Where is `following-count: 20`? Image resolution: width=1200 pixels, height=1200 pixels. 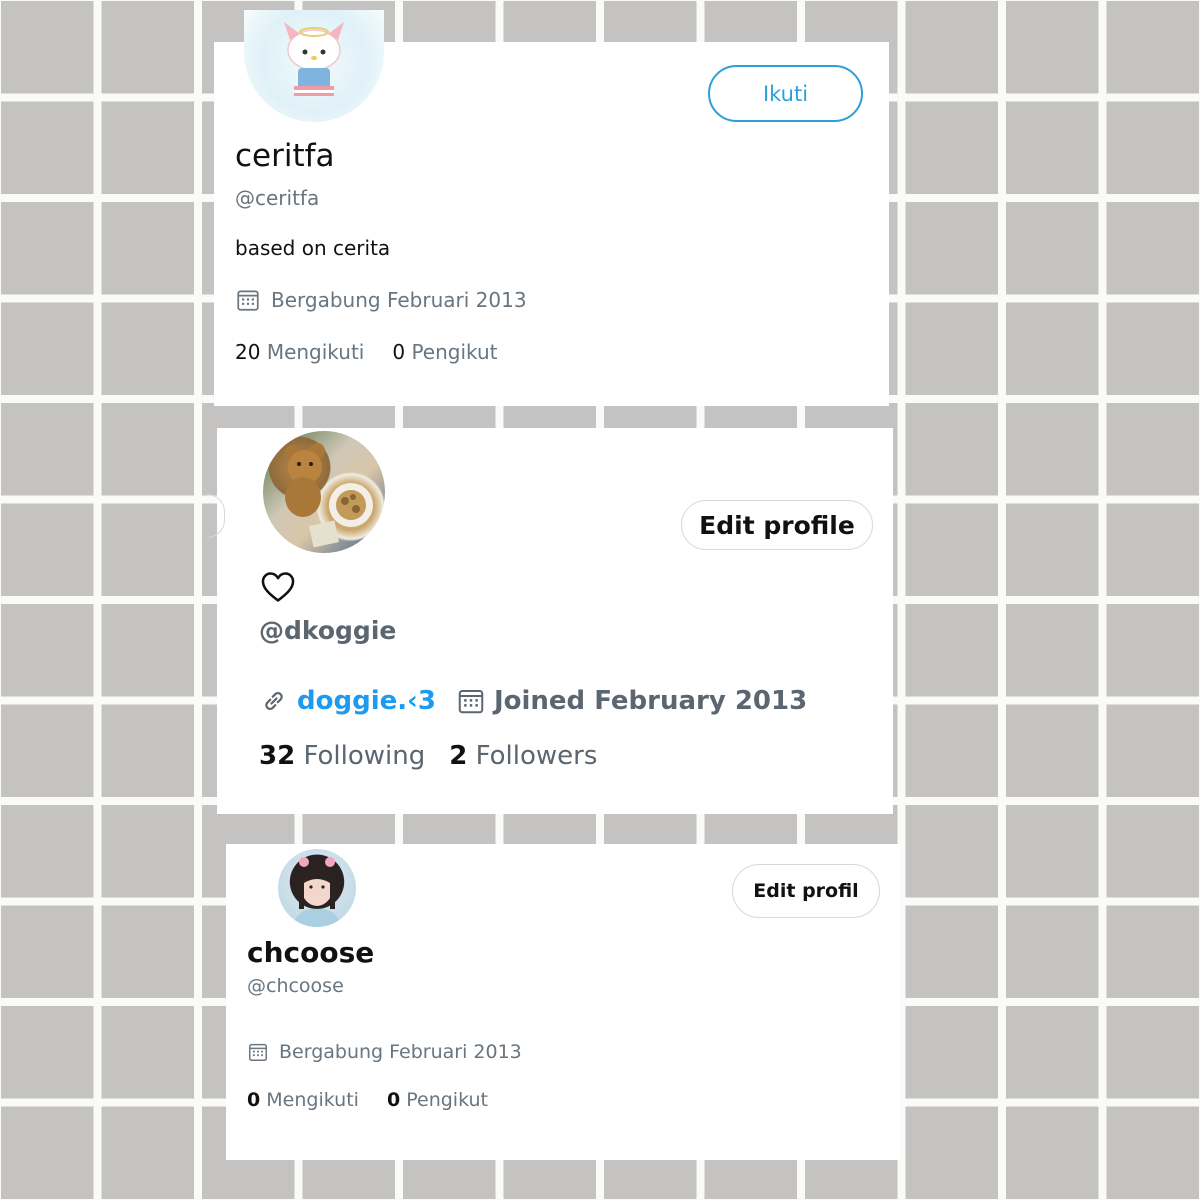 following-count: 20 is located at coordinates (248, 352).